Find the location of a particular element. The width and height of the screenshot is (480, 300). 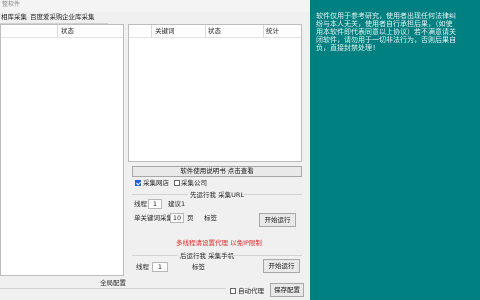

collect-company-checkbox is located at coordinates (177, 183).